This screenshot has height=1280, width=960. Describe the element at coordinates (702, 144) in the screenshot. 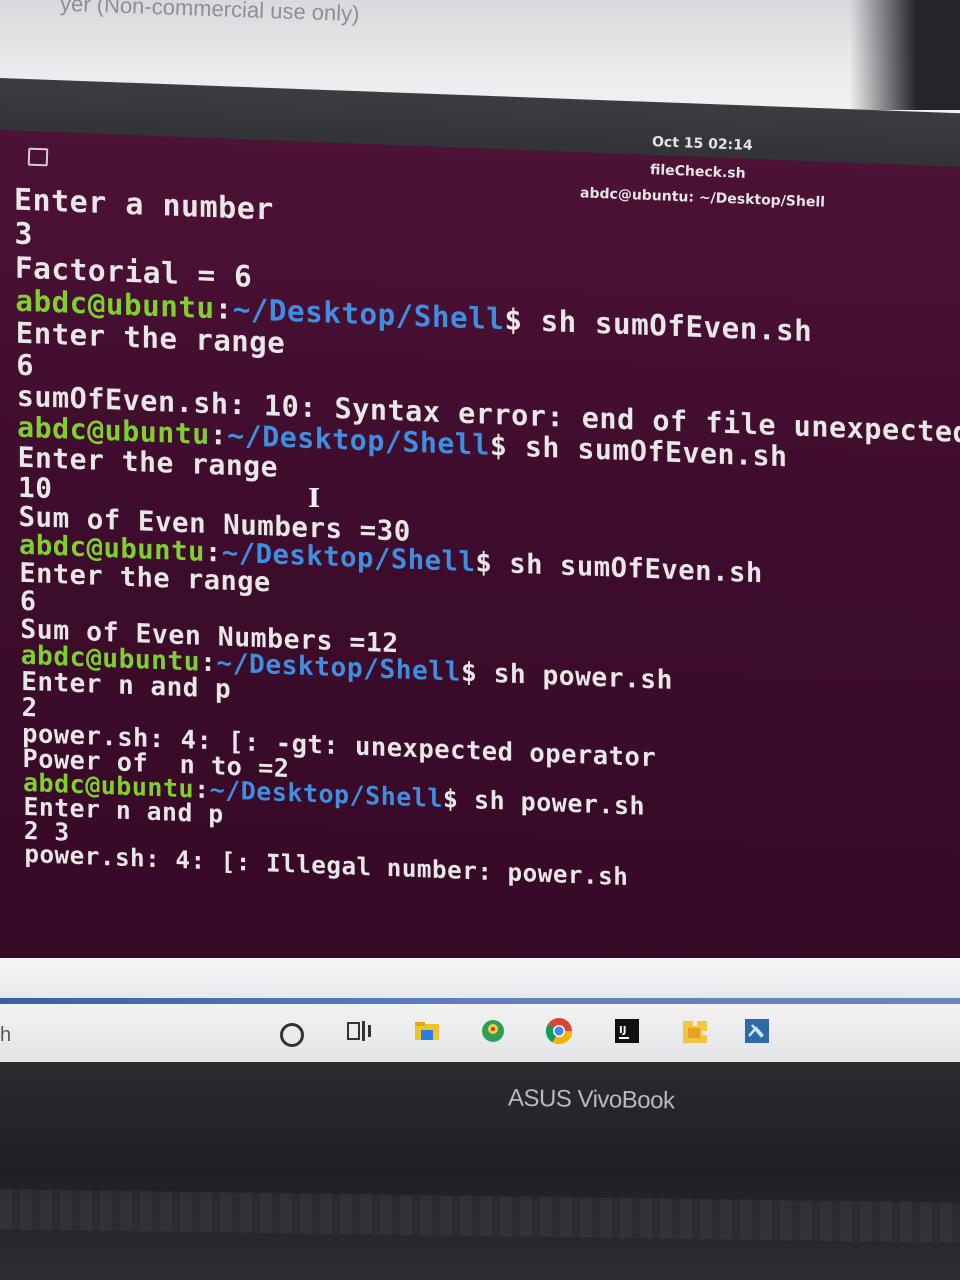

I see `clock-label: Oct 15 02:14` at that location.